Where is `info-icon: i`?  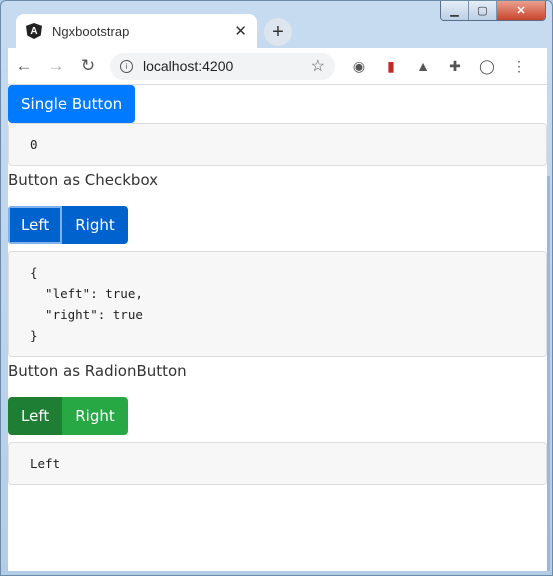
info-icon: i is located at coordinates (126, 66).